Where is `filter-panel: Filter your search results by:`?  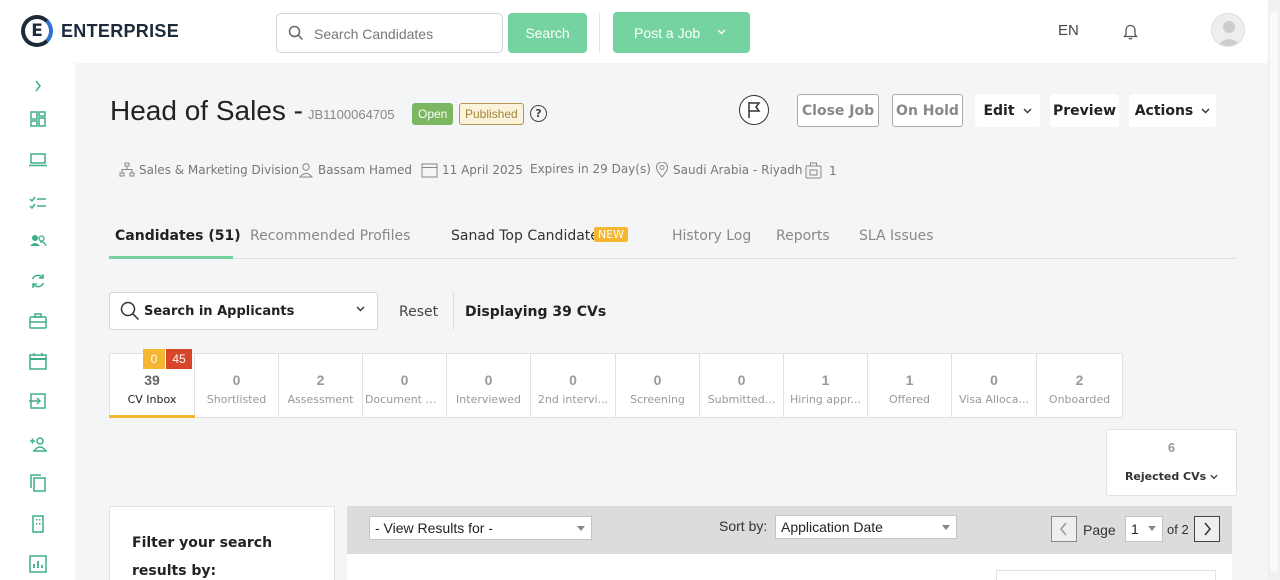 filter-panel: Filter your search results by: is located at coordinates (222, 543).